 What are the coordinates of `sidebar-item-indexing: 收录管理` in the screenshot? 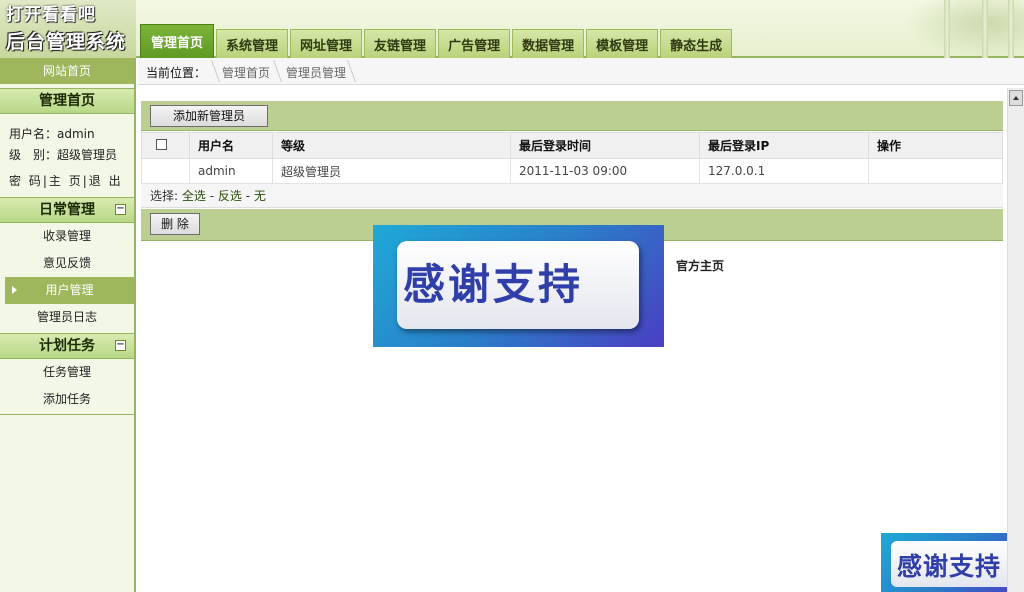 It's located at (67, 236).